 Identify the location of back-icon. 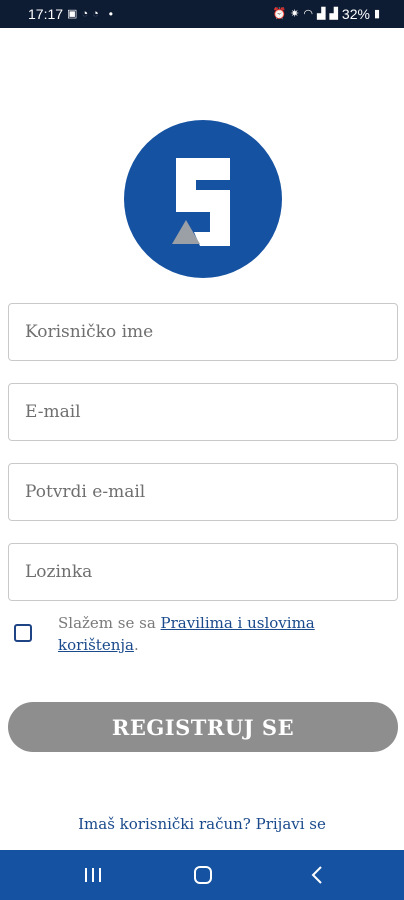
(317, 875).